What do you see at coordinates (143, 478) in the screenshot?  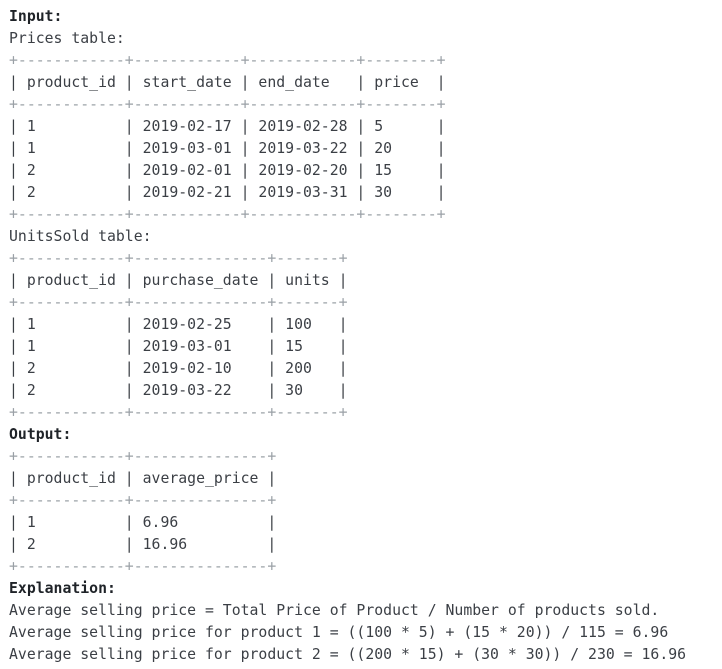 I see `output-table-header: | product_id | average_price |` at bounding box center [143, 478].